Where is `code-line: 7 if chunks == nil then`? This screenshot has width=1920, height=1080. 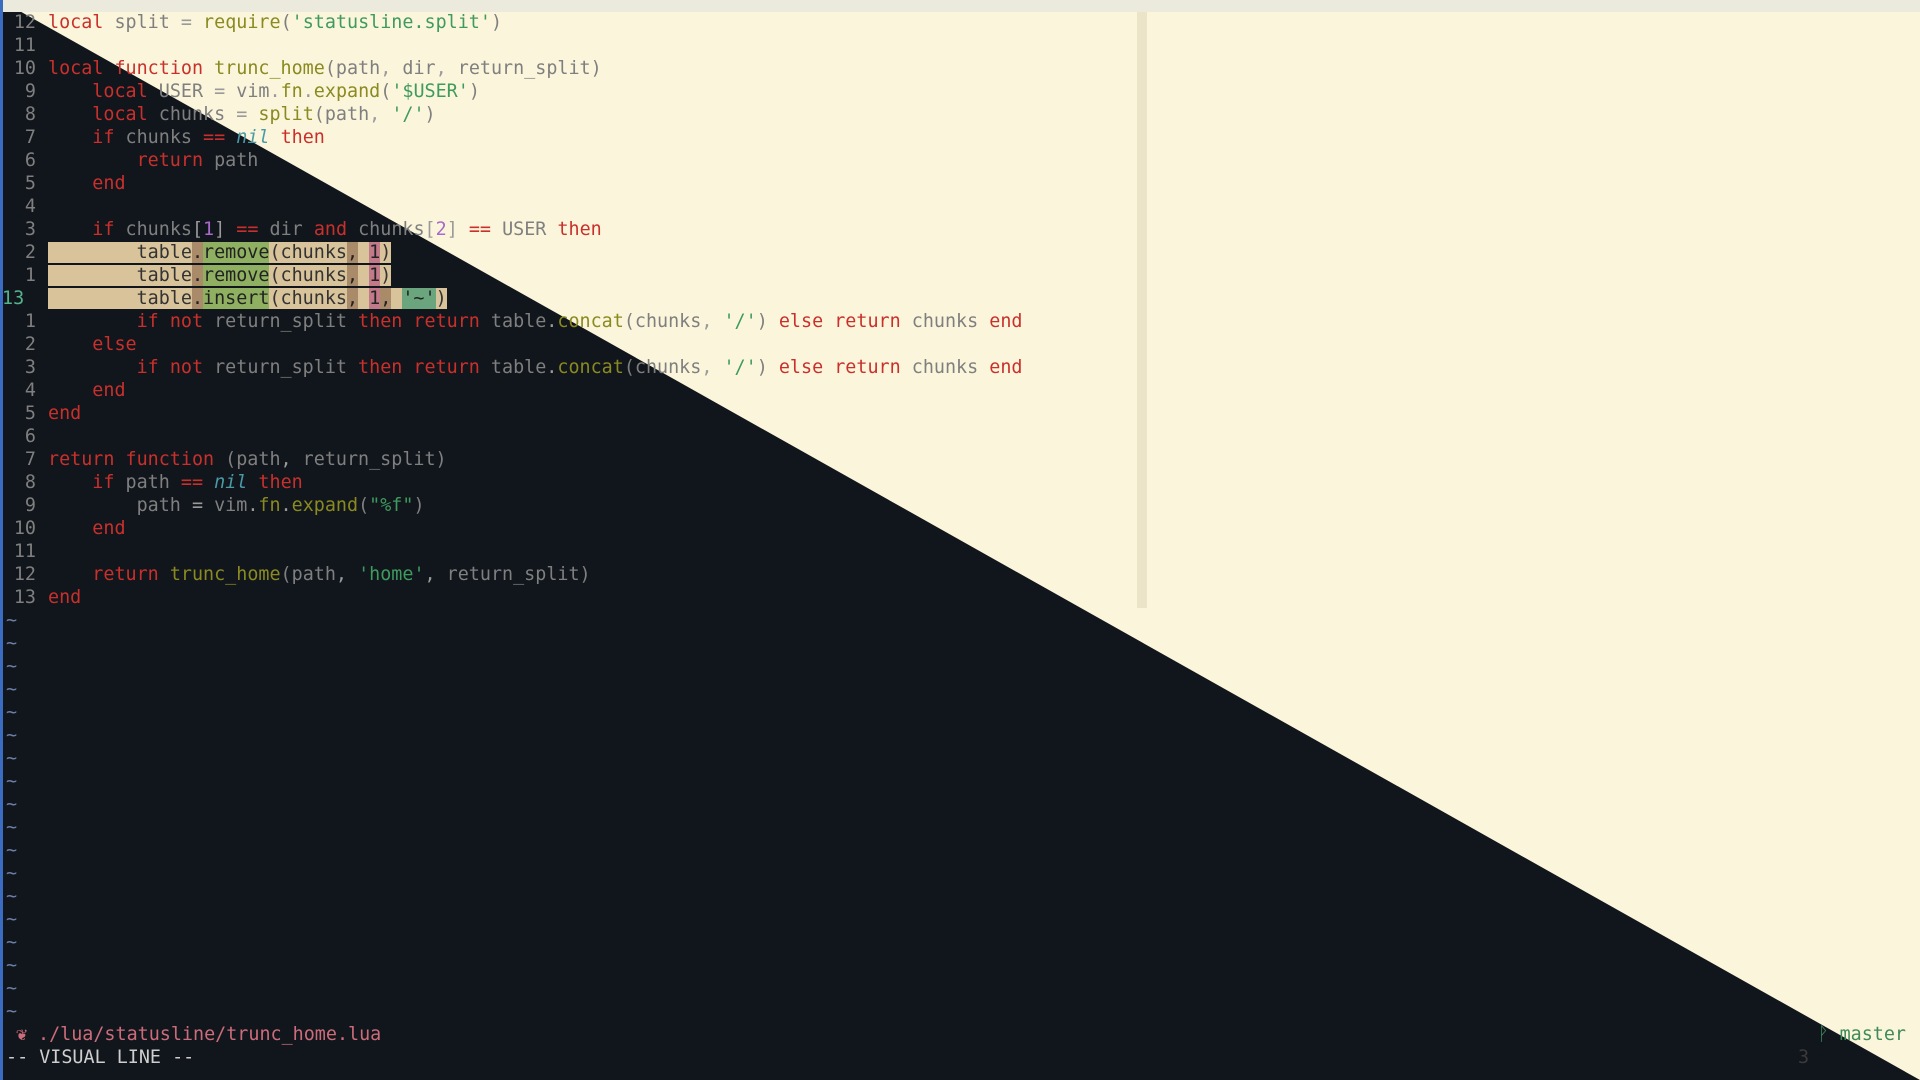 code-line: 7 if chunks == nil then is located at coordinates (568, 137).